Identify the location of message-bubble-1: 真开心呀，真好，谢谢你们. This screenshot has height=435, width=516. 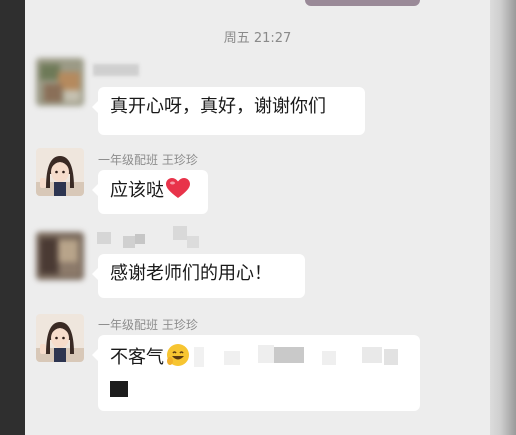
(228, 111).